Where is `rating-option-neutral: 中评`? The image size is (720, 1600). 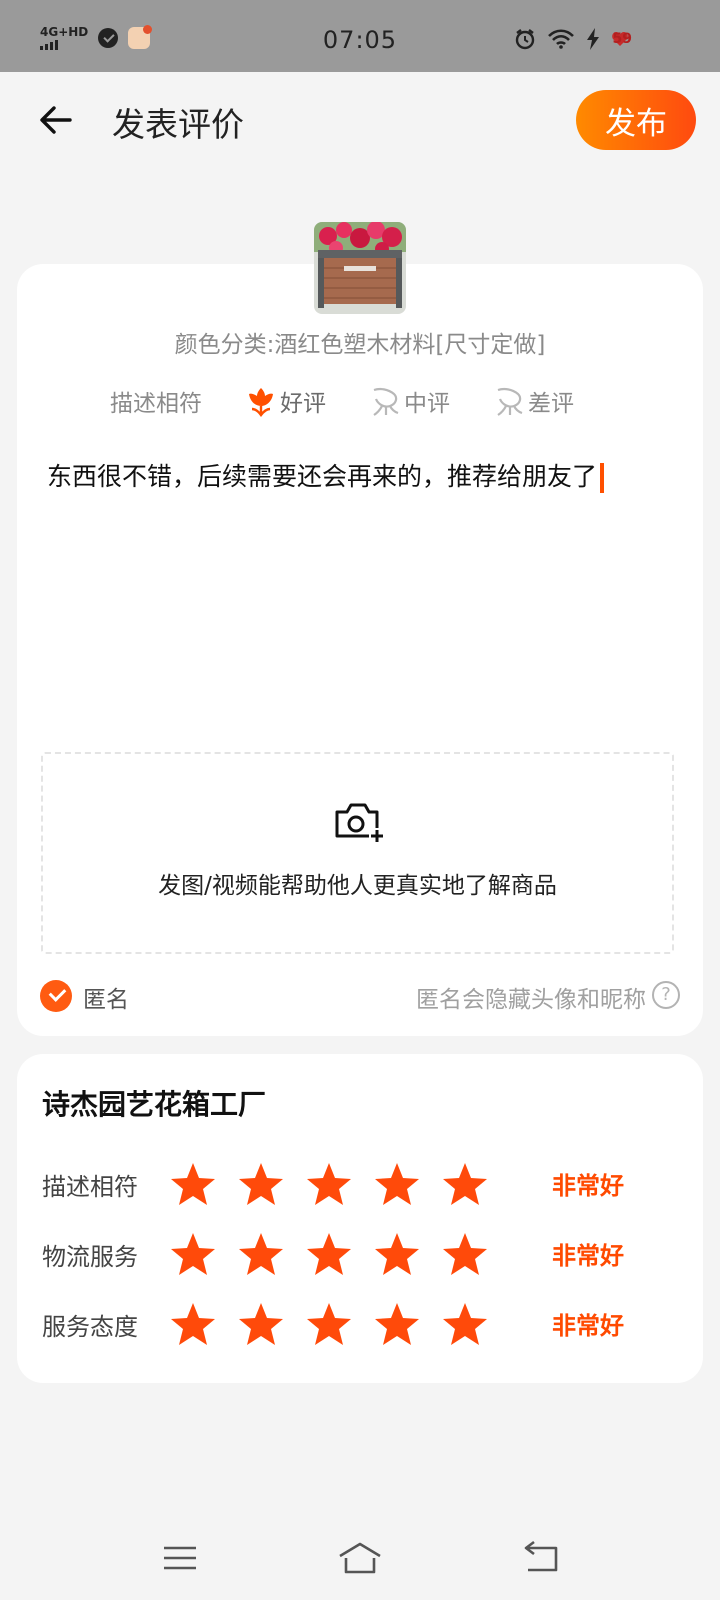 rating-option-neutral: 中评 is located at coordinates (409, 401).